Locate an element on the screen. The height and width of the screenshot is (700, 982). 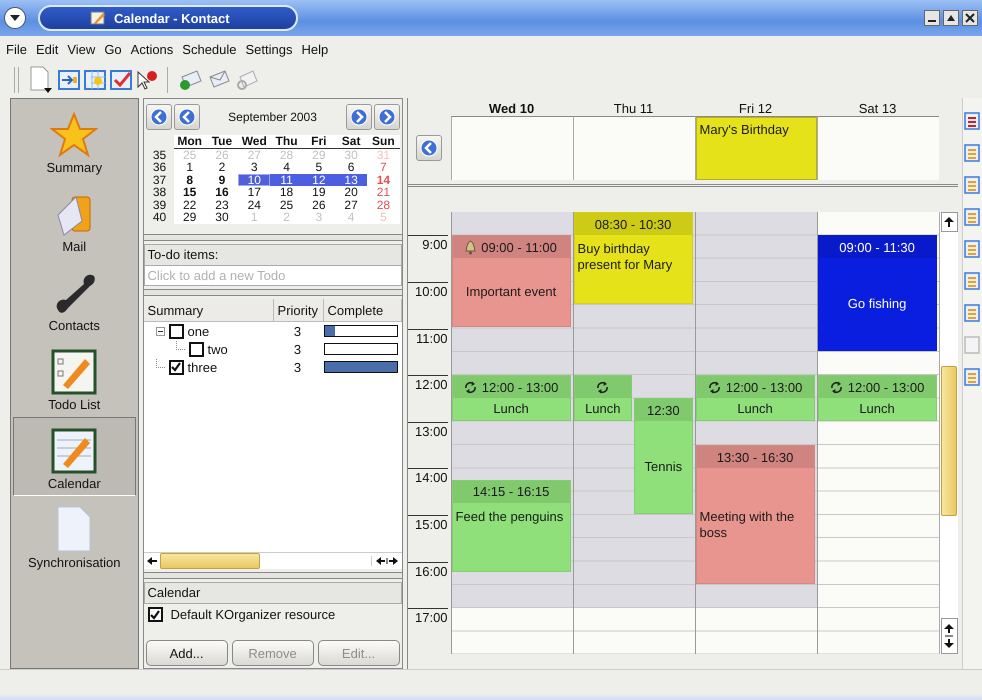
calendar-day: 28 is located at coordinates (383, 204).